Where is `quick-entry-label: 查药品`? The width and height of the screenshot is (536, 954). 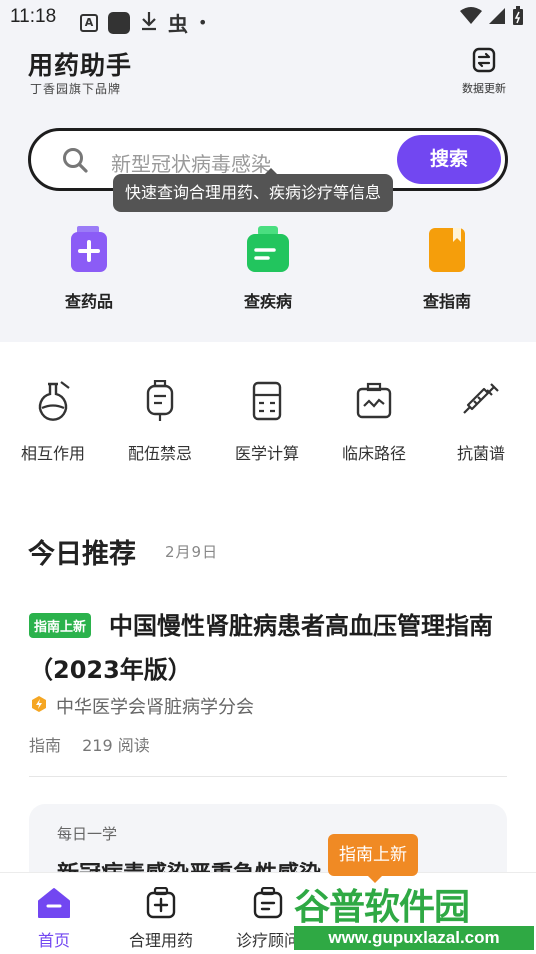
quick-entry-label: 查药品 is located at coordinates (88, 301).